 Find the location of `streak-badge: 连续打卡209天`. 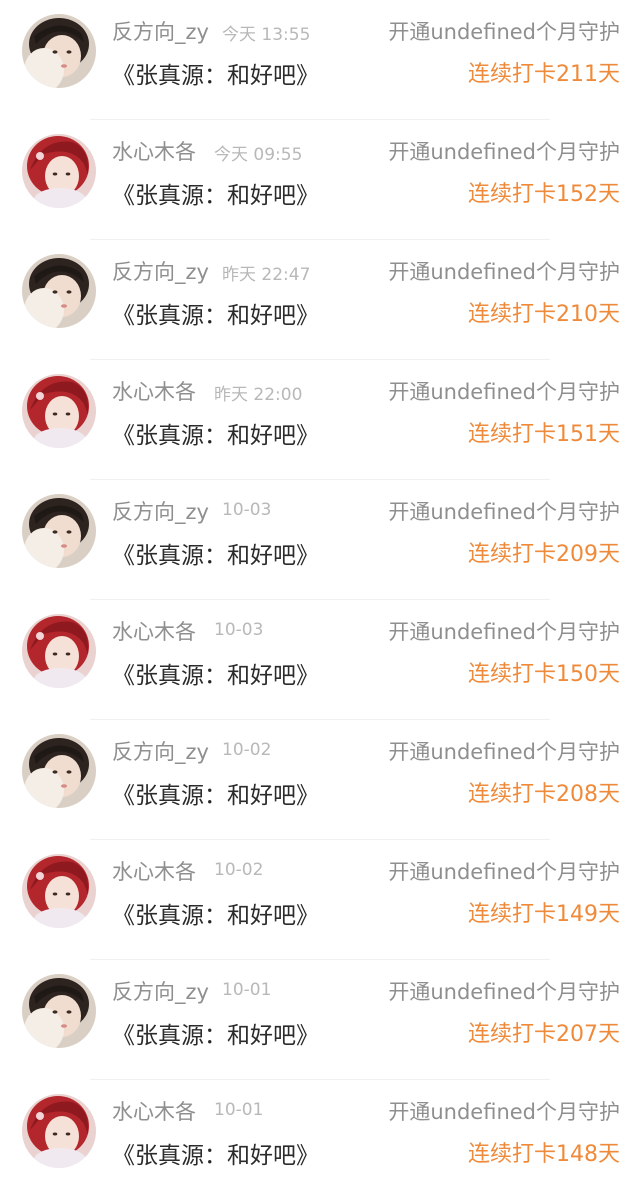

streak-badge: 连续打卡209天 is located at coordinates (544, 554).